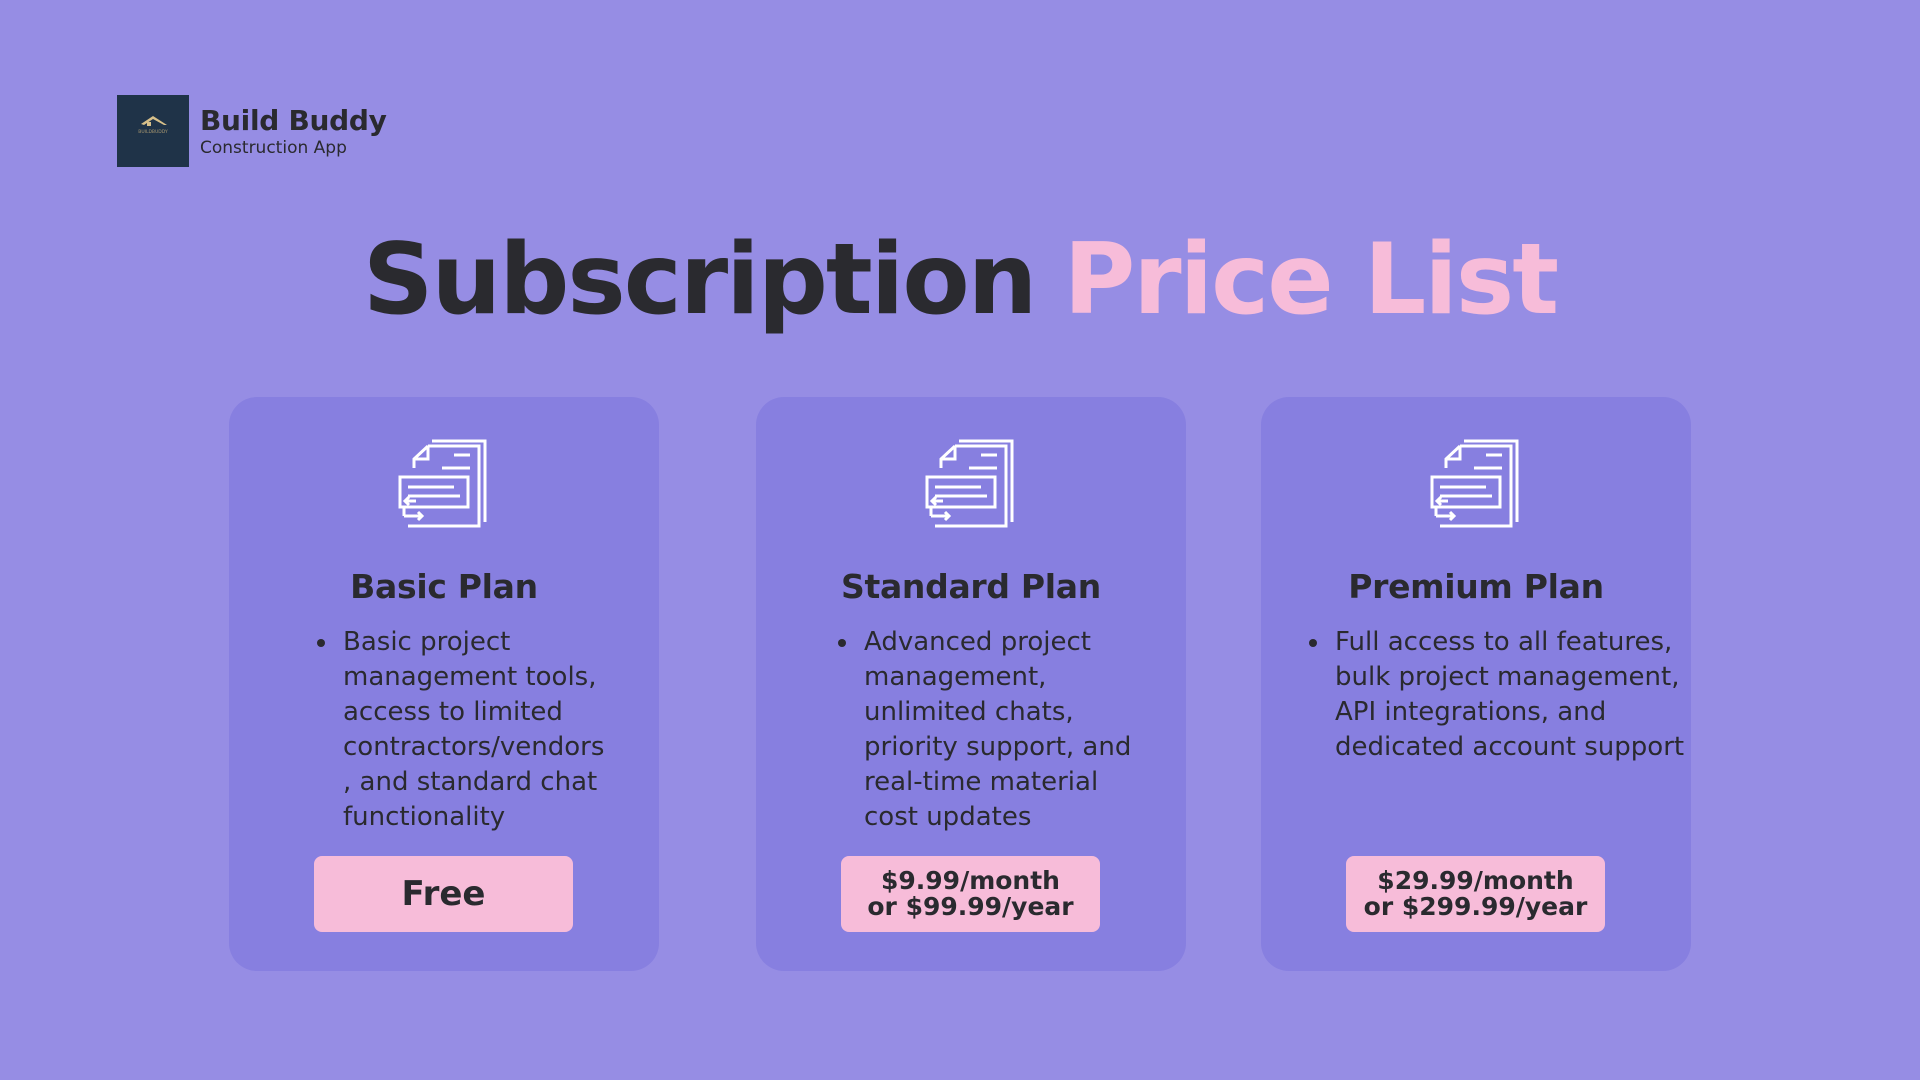 The width and height of the screenshot is (1920, 1080). I want to click on page-title-part1: Subscription, so click(700, 280).